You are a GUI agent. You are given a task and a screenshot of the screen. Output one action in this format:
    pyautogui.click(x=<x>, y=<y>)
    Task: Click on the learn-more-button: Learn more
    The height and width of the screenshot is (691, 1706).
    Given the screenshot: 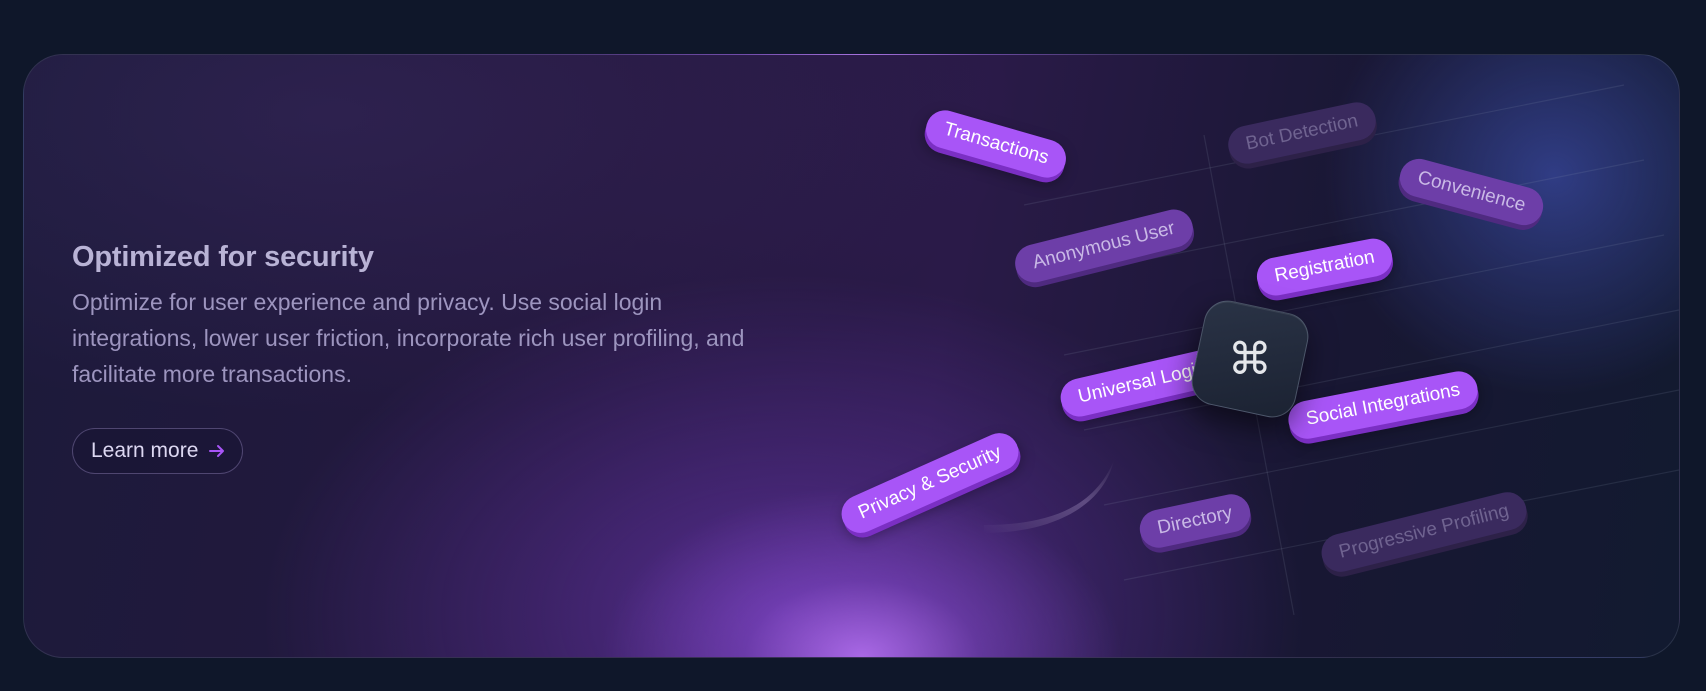 What is the action you would take?
    pyautogui.click(x=158, y=451)
    